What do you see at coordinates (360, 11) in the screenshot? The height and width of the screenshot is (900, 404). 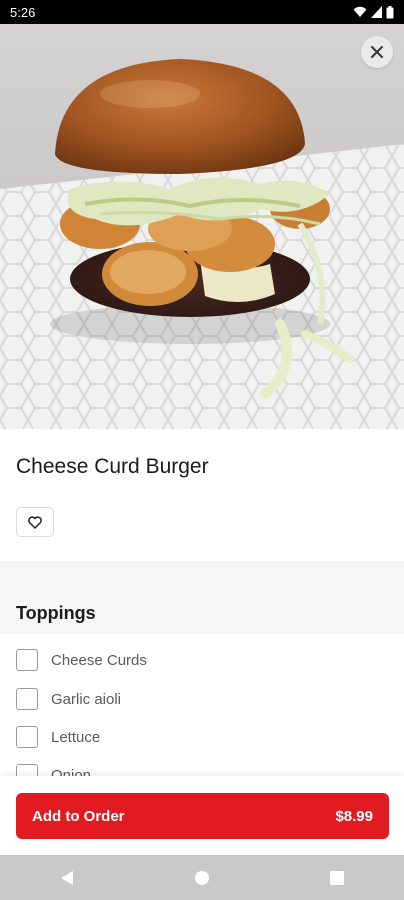 I see `wifi-icon` at bounding box center [360, 11].